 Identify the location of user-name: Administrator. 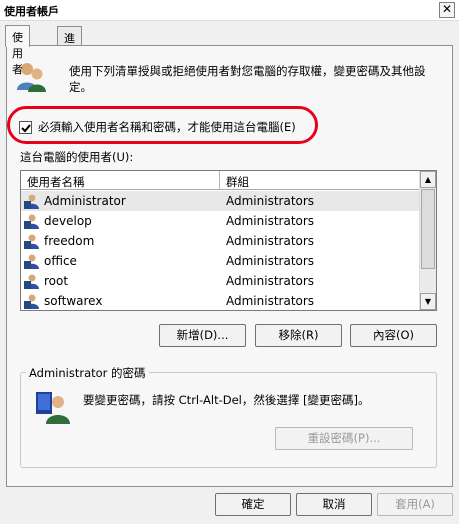
(85, 201).